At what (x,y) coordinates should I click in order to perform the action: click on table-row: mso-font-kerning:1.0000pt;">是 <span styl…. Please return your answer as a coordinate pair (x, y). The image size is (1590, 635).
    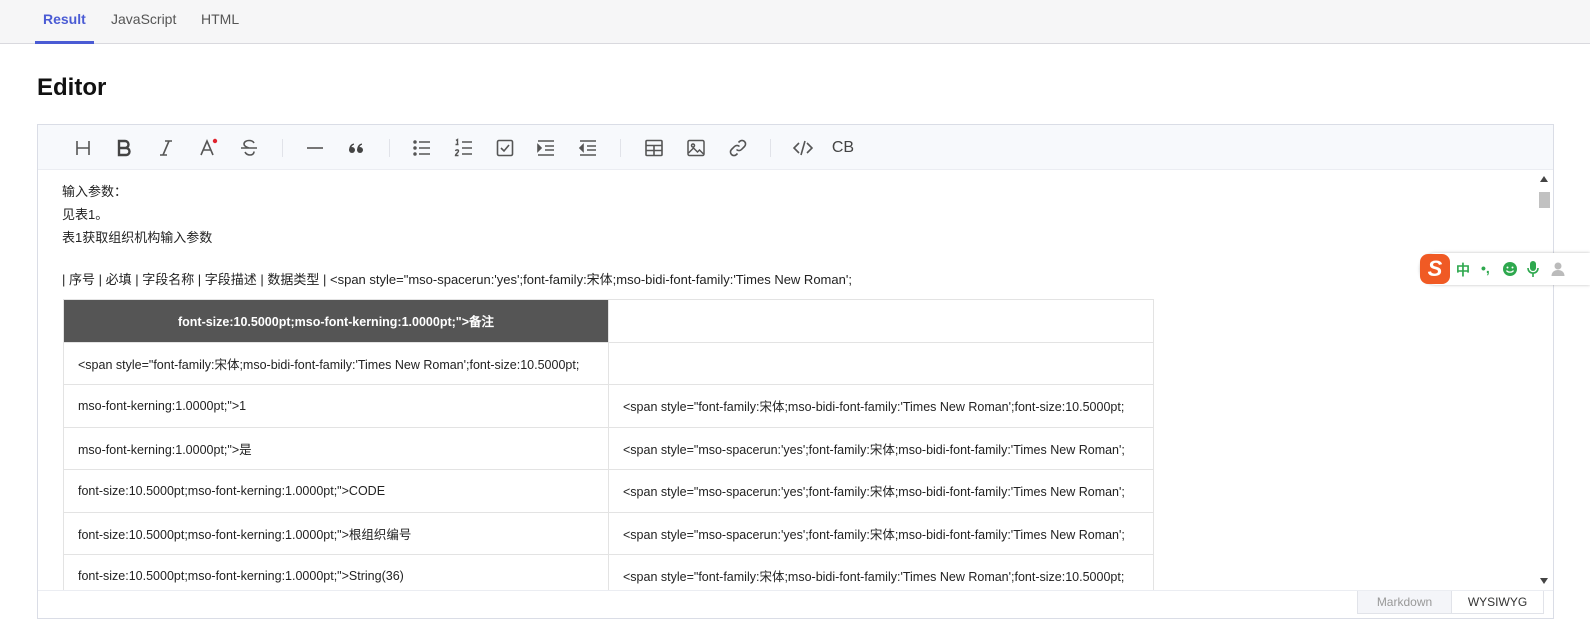
    Looking at the image, I should click on (608, 448).